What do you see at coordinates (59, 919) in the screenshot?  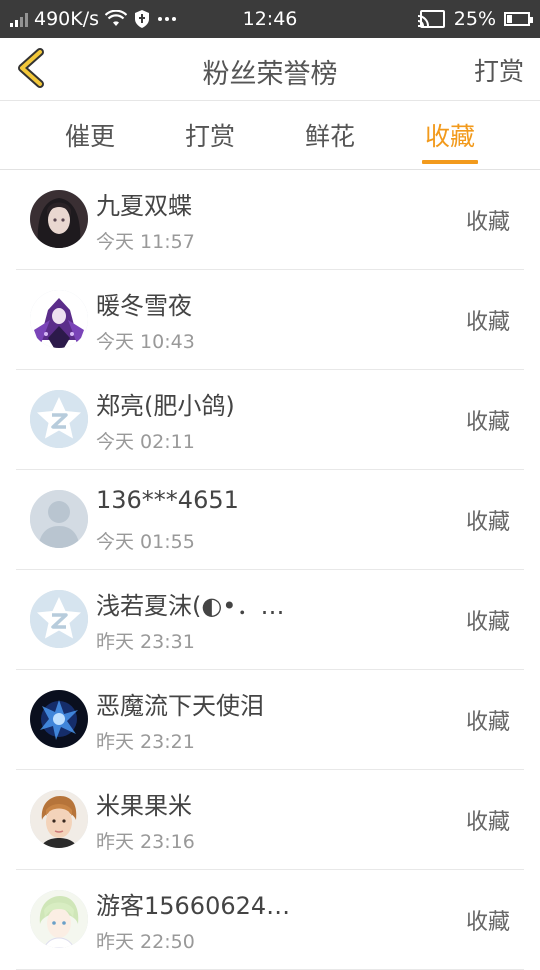 I see `anime-boy-light-avatar` at bounding box center [59, 919].